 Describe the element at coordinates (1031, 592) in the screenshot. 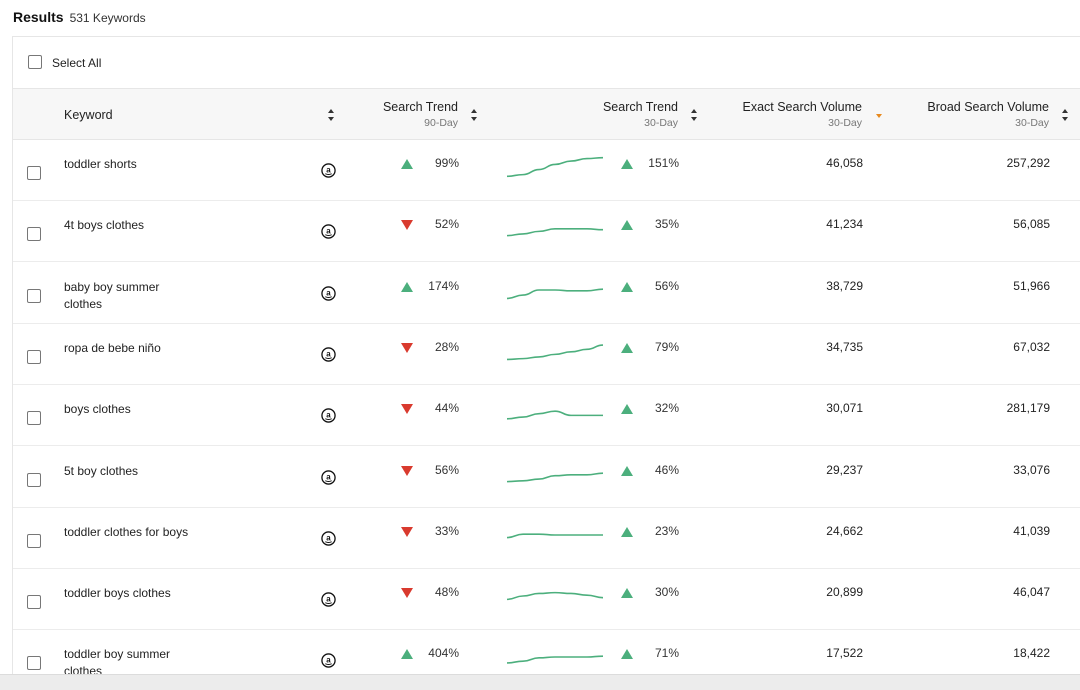

I see `broad-volume-value: 46,047` at that location.